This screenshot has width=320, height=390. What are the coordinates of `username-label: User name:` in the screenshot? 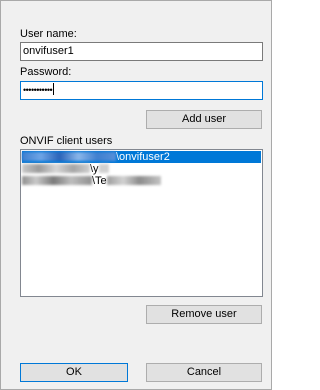 It's located at (48, 34).